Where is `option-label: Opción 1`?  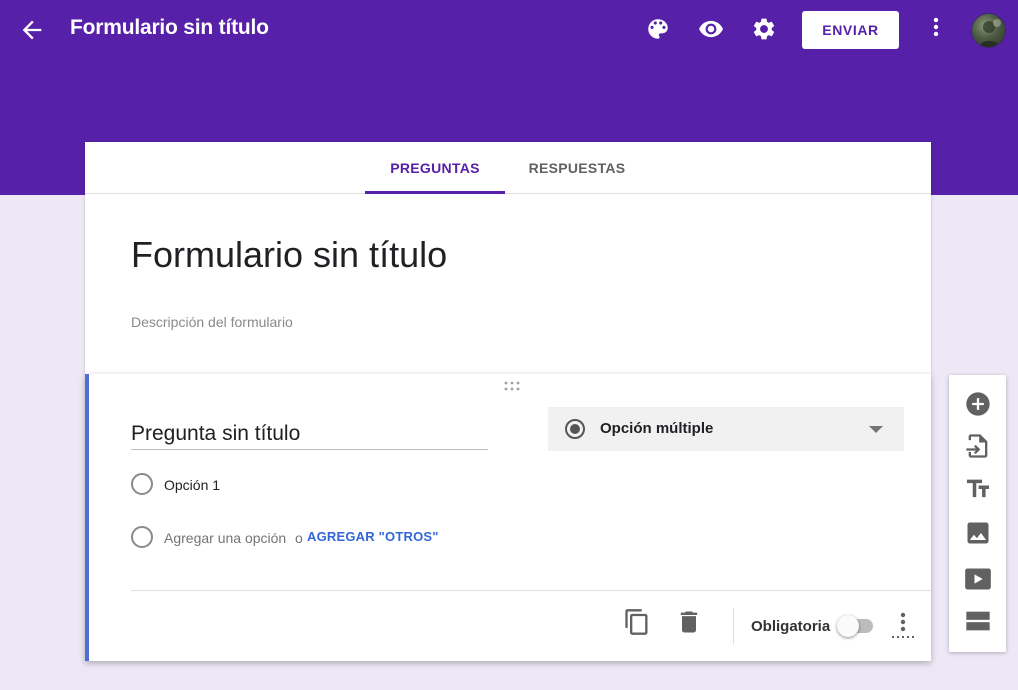 option-label: Opción 1 is located at coordinates (192, 485).